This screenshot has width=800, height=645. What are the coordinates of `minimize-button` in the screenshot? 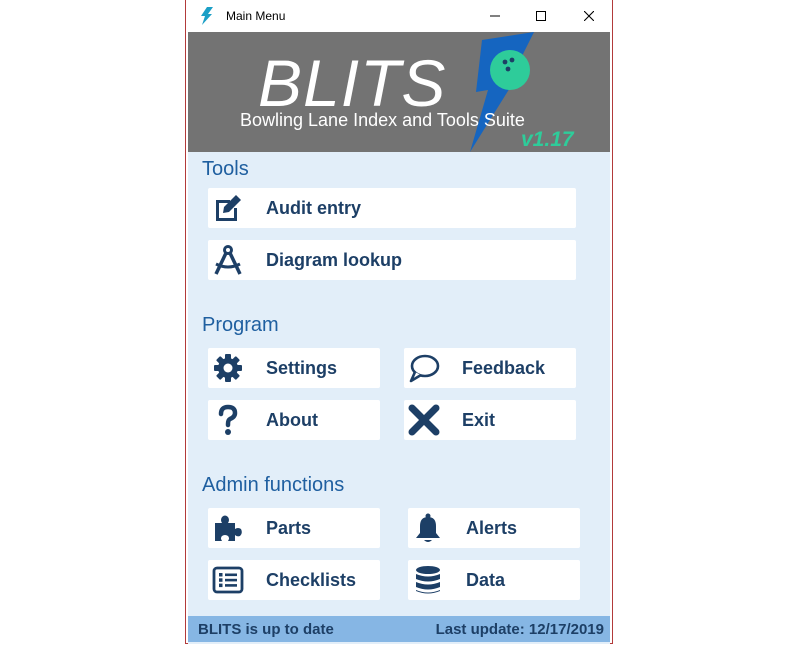 It's located at (495, 16).